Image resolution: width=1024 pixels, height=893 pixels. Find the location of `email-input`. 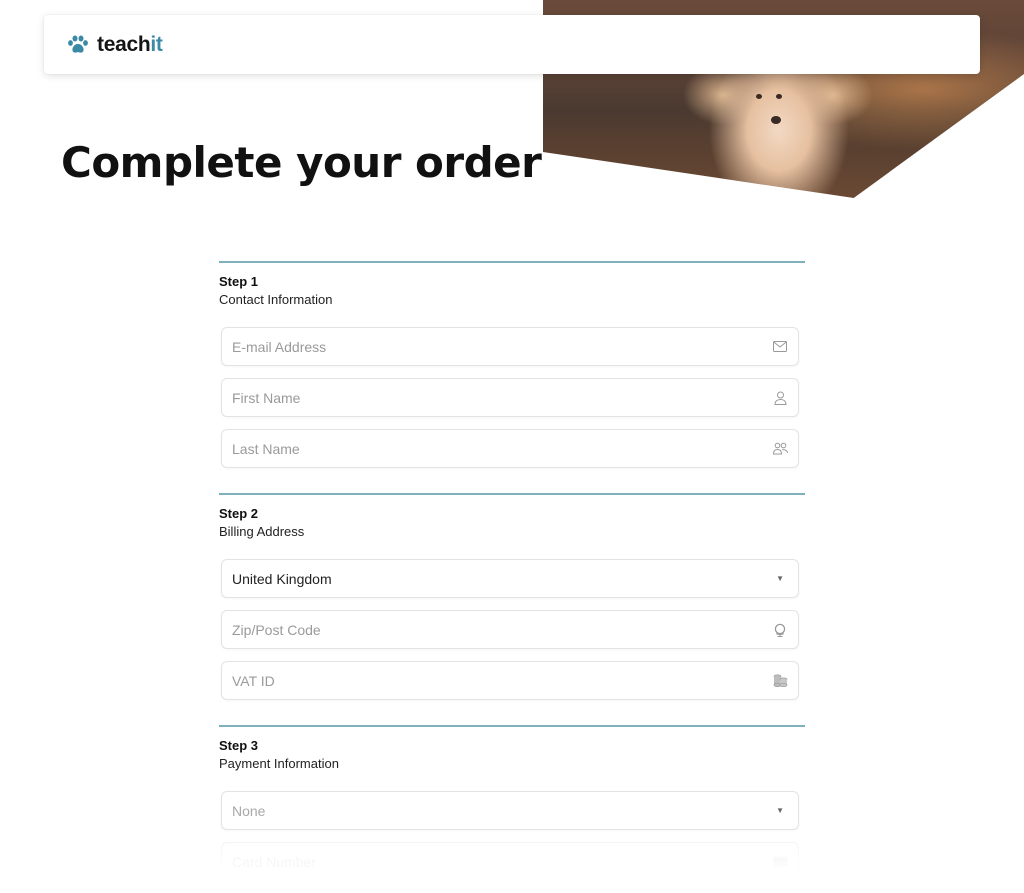

email-input is located at coordinates (502, 346).